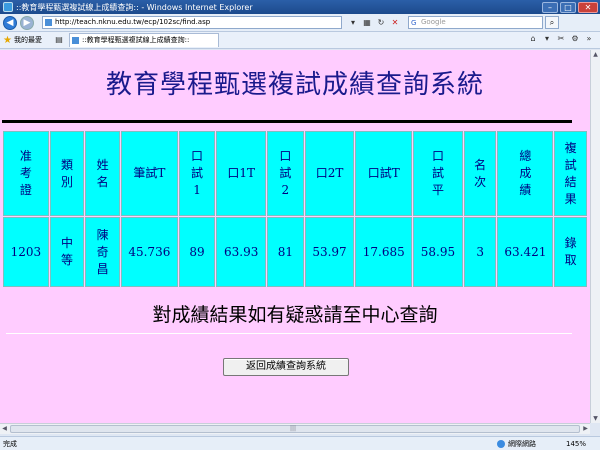 The height and width of the screenshot is (450, 600). I want to click on header-cell: 名次, so click(480, 173).